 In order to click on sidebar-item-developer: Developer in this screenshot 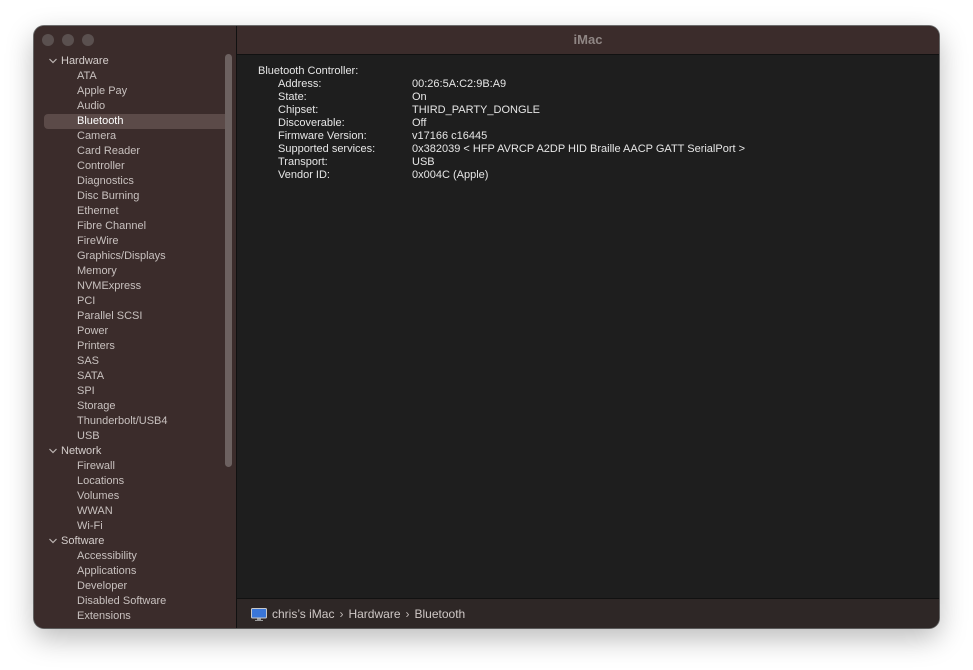, I will do `click(129, 586)`.